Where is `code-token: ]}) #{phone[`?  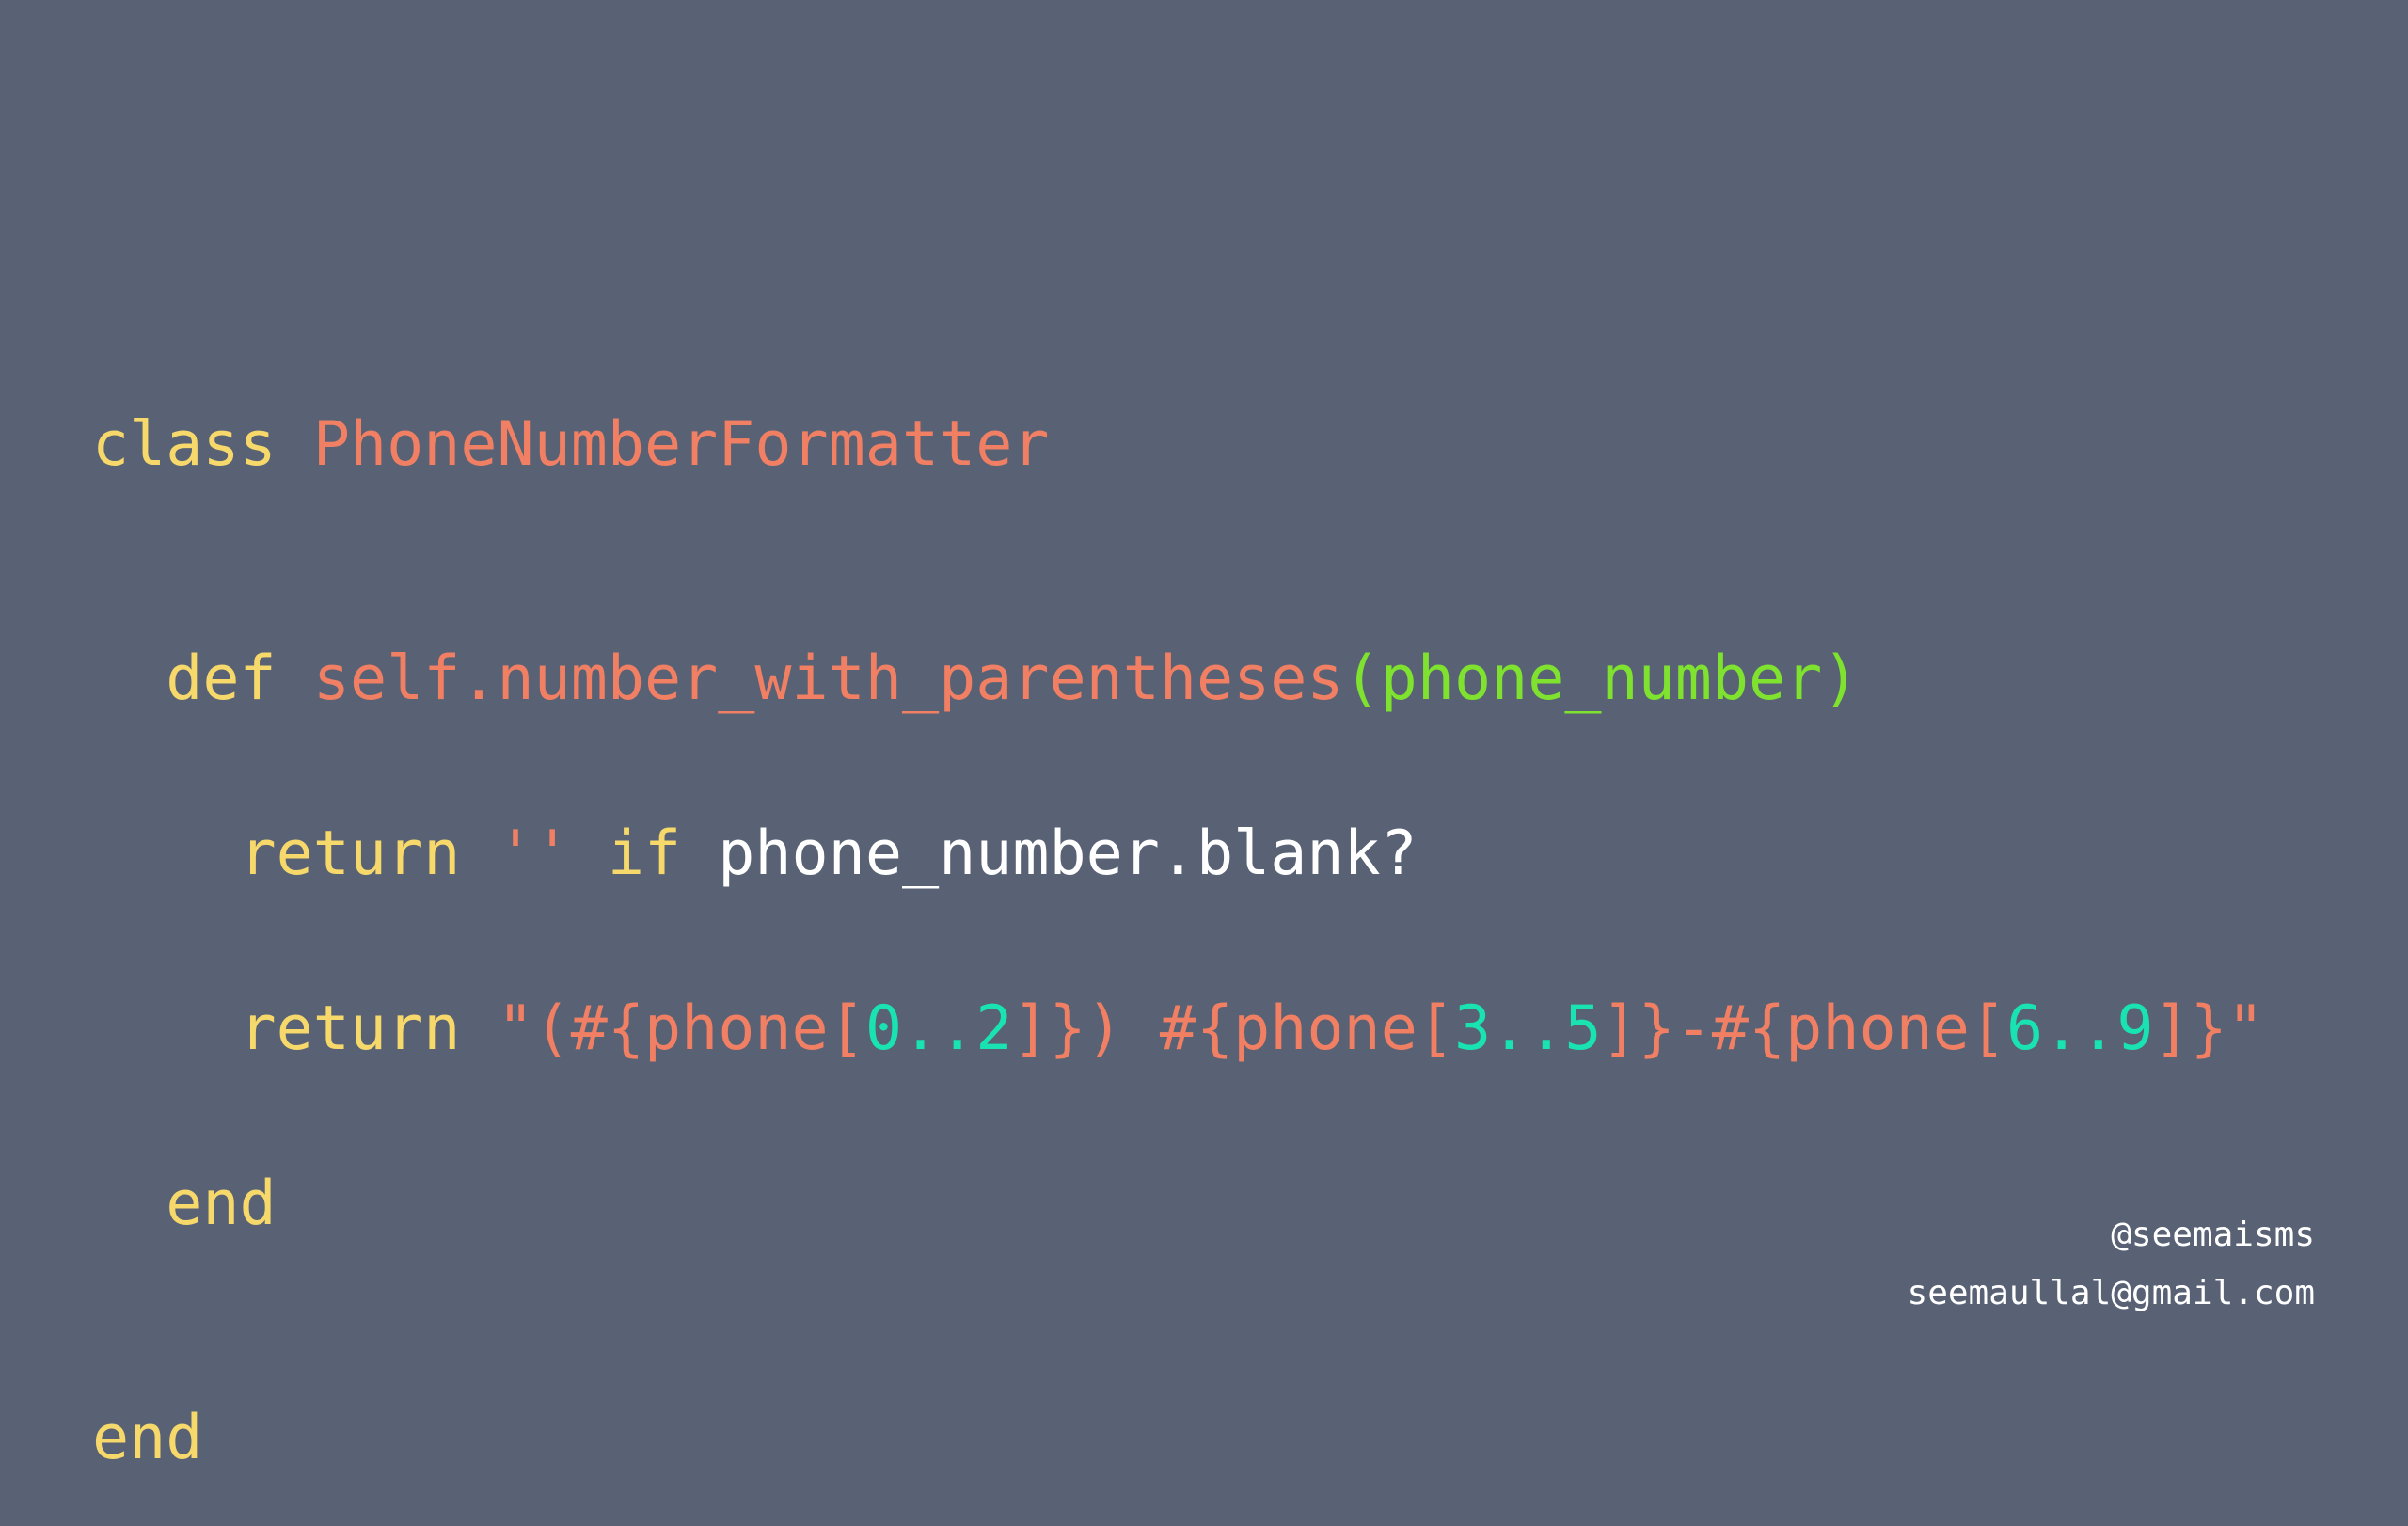
code-token: ]}) #{phone[ is located at coordinates (1233, 1028).